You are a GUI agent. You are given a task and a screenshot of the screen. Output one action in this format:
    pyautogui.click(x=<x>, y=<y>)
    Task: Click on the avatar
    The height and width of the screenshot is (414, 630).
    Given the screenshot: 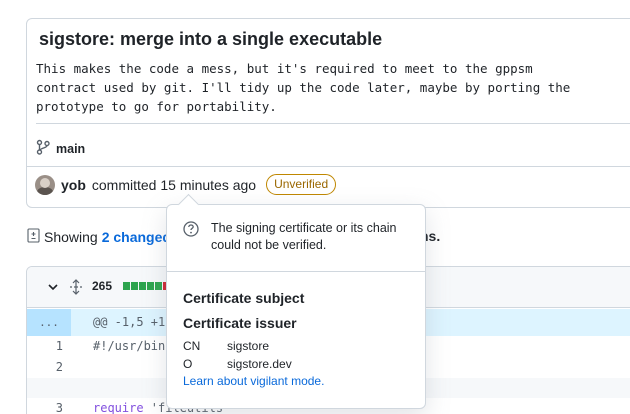 What is the action you would take?
    pyautogui.click(x=45, y=184)
    